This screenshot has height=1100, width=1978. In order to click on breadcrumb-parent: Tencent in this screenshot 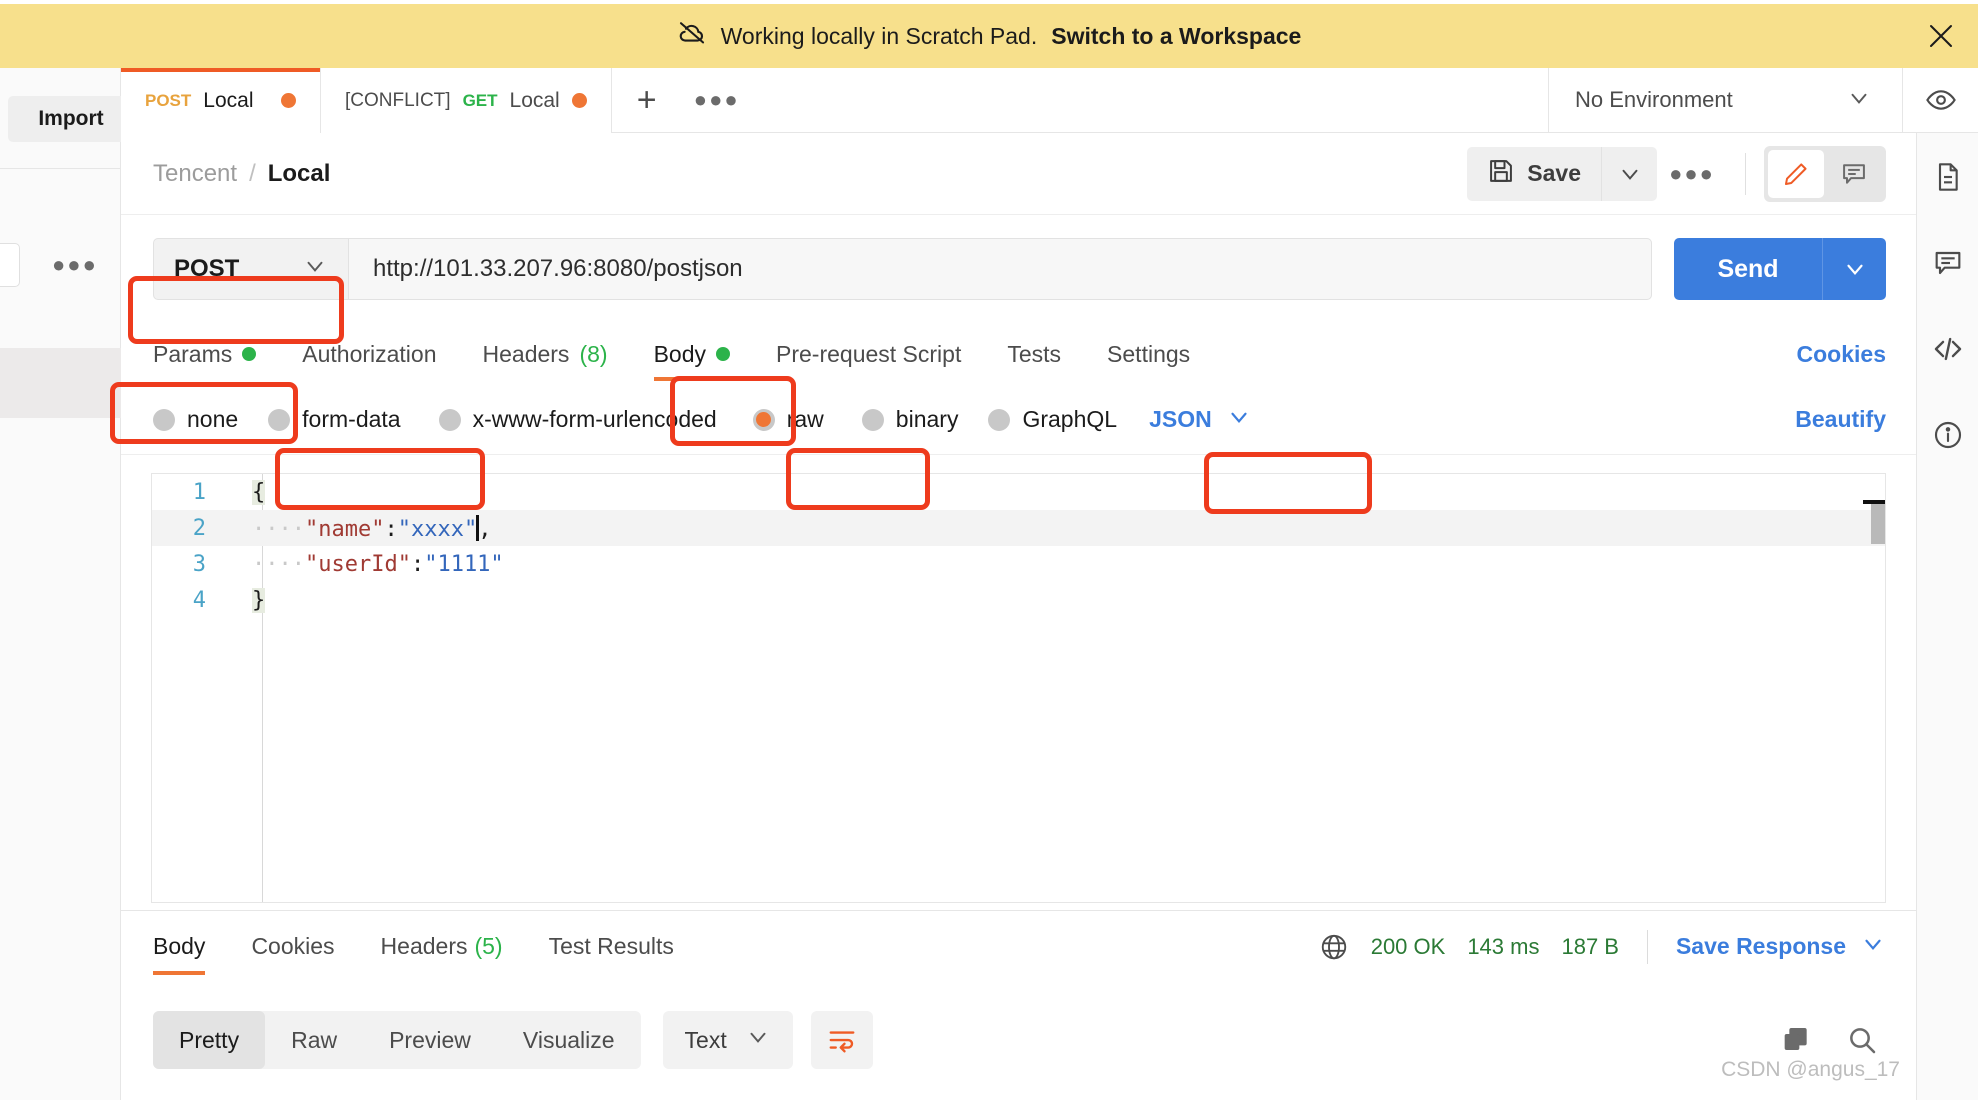, I will do `click(195, 174)`.